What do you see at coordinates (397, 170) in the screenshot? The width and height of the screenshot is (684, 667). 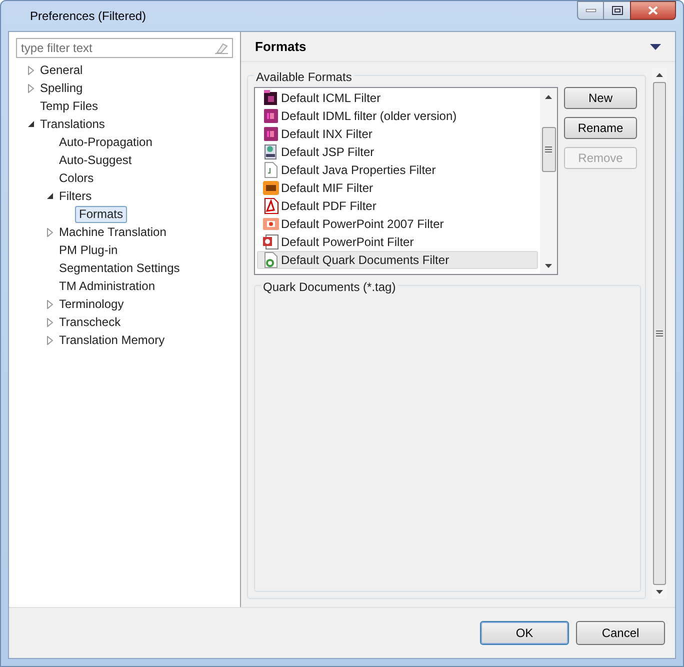 I see `format-item: Default Java Properties Filter` at bounding box center [397, 170].